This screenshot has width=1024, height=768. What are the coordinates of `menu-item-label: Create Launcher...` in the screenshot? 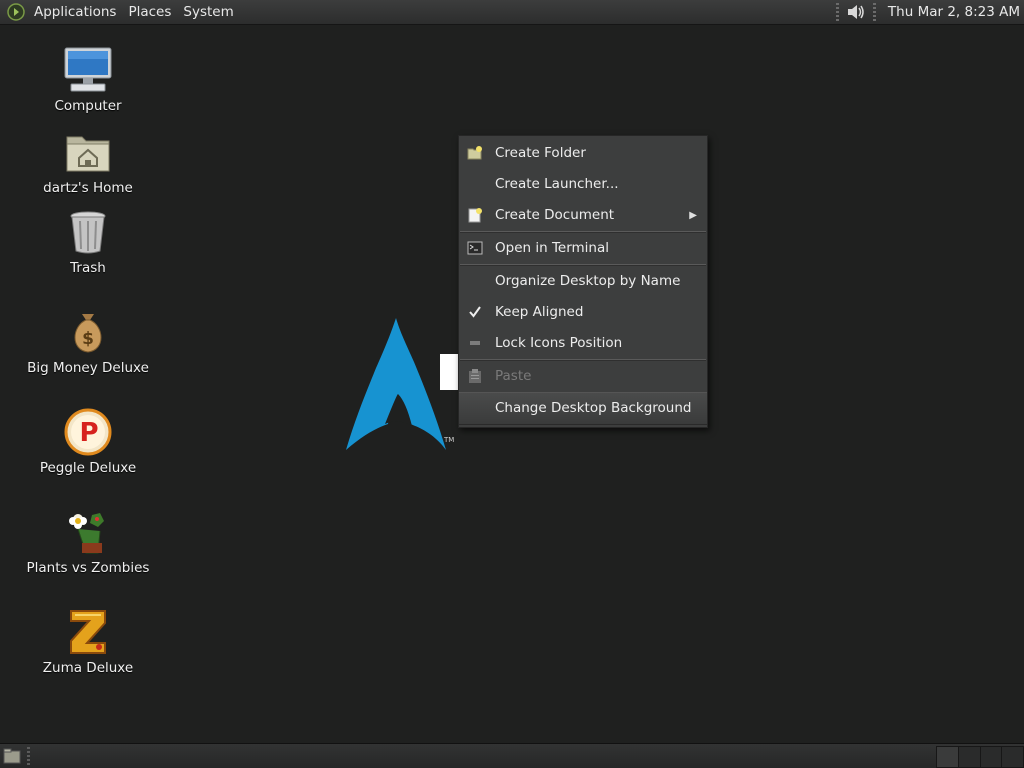 It's located at (557, 184).